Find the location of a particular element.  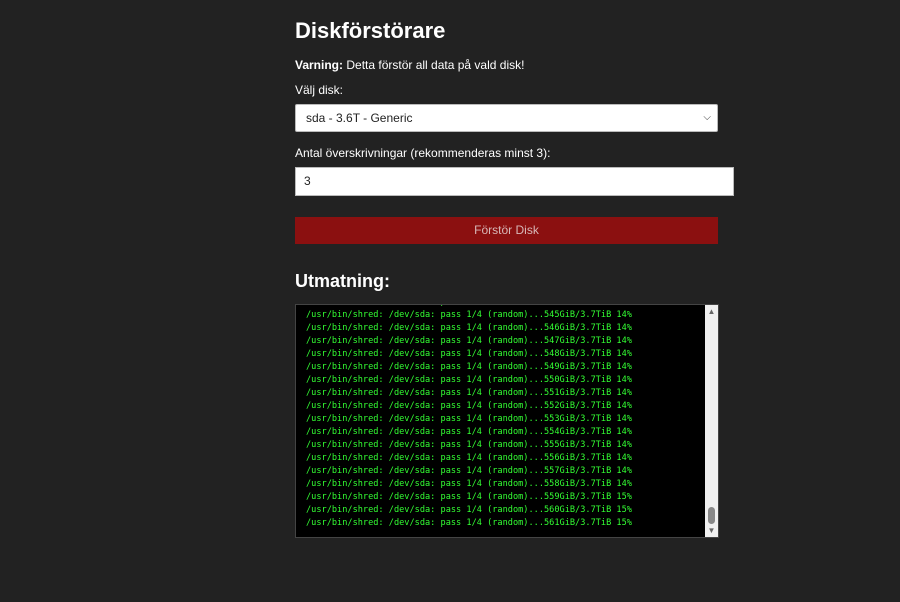

disk-select-label: Välj disk: is located at coordinates (319, 90).